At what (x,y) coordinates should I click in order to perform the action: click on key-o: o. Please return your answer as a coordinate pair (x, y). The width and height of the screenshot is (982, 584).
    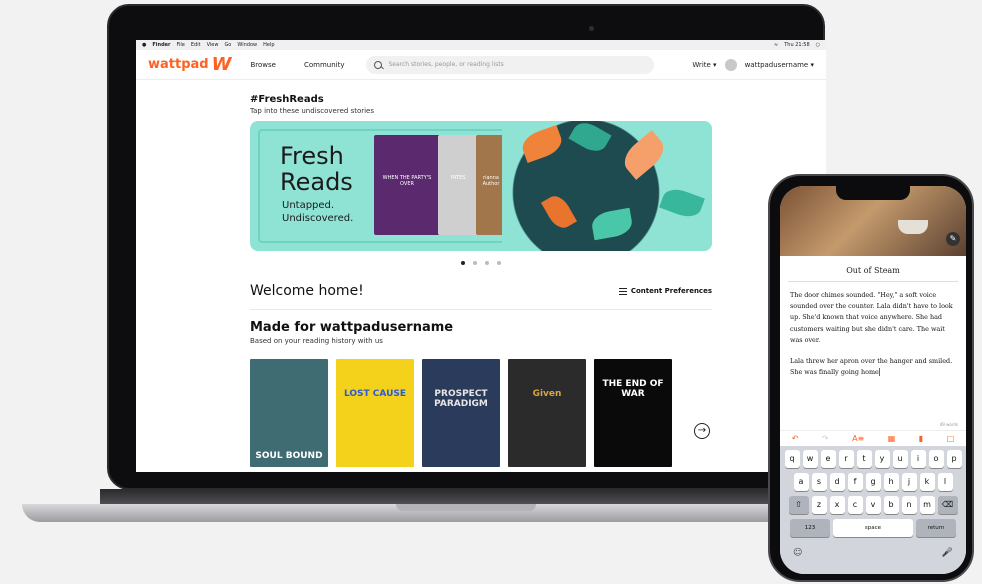
    Looking at the image, I should click on (936, 459).